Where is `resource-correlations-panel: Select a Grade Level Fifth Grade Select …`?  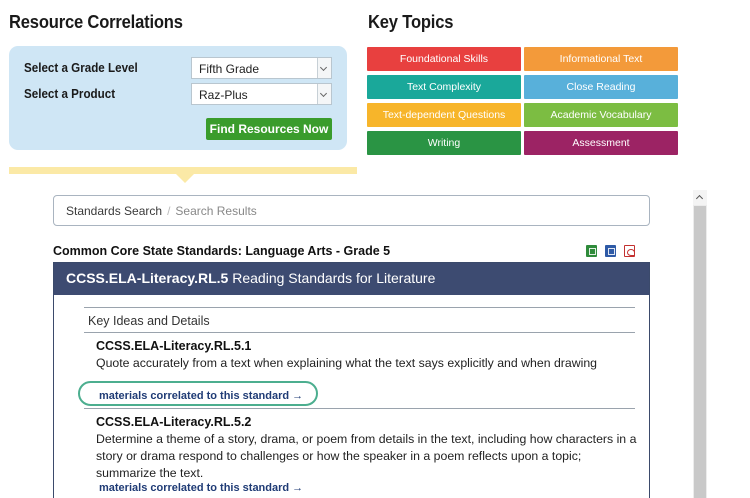 resource-correlations-panel: Select a Grade Level Fifth Grade Select … is located at coordinates (178, 98).